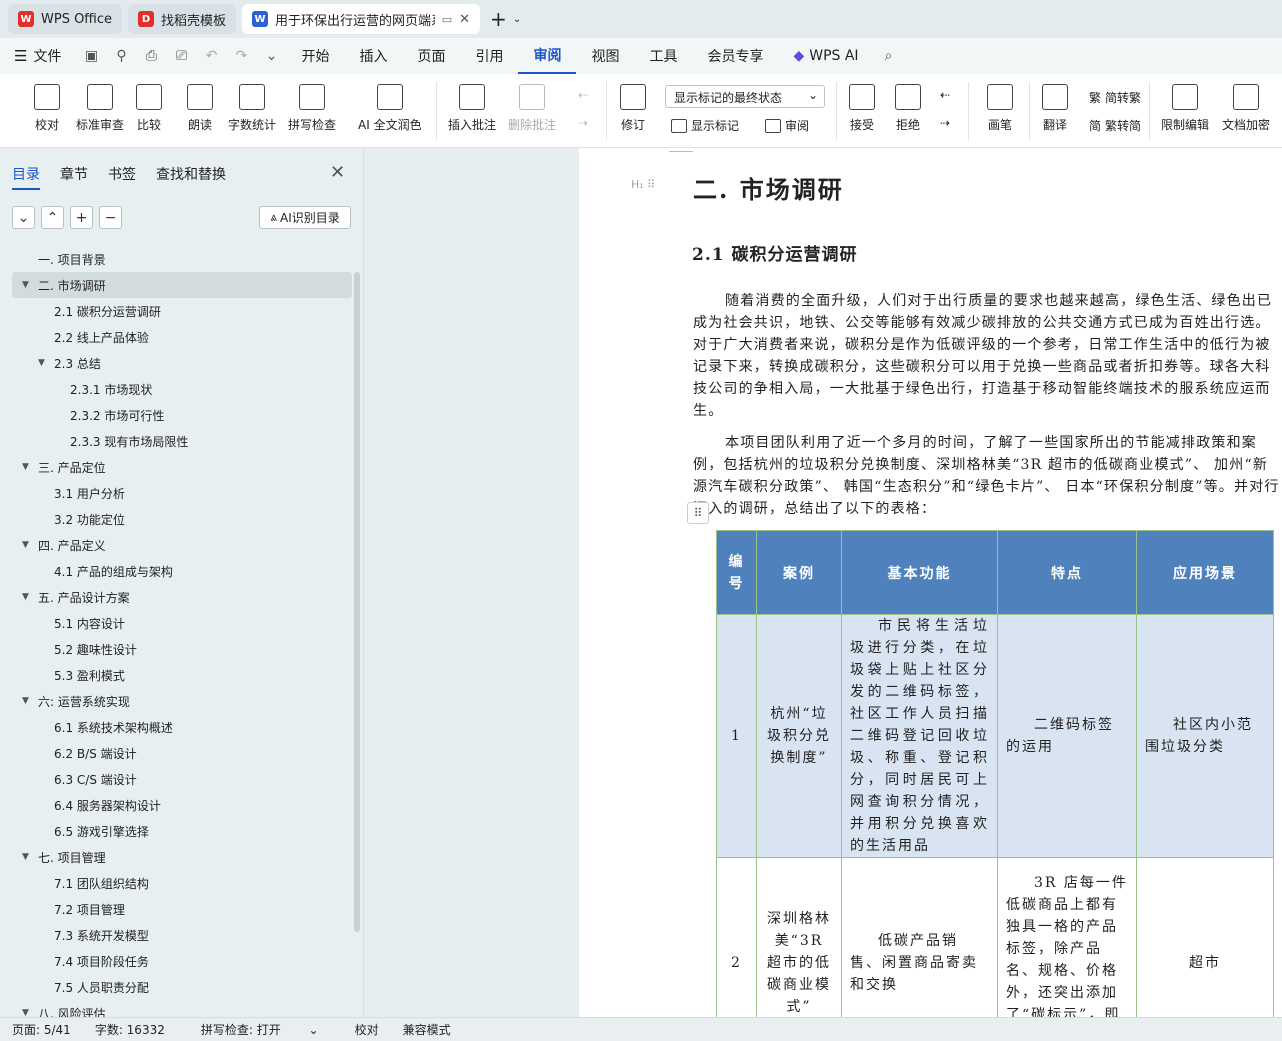 This screenshot has width=1282, height=1041. What do you see at coordinates (182, 831) in the screenshot?
I see `toc-item: 6.5 游戏引擎选择` at bounding box center [182, 831].